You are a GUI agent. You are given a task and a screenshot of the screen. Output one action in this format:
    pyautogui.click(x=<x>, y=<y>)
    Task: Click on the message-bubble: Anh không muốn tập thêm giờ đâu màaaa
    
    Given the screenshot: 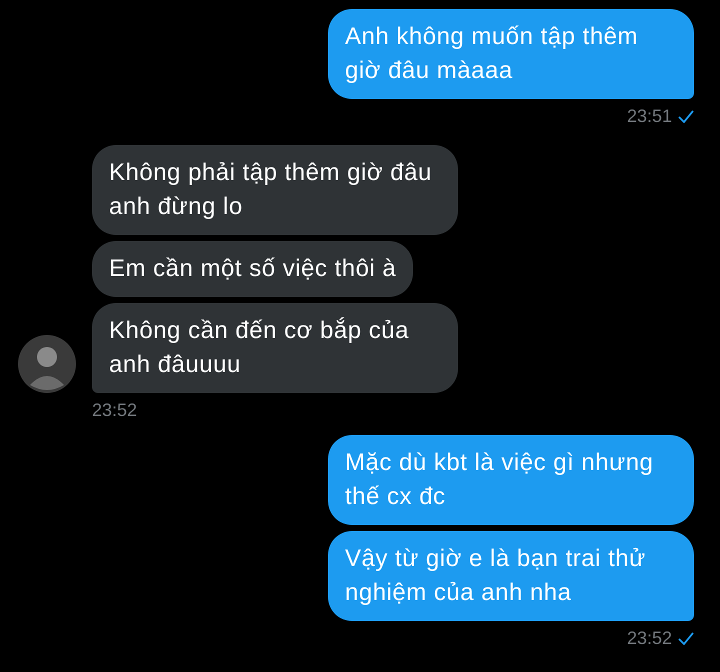 What is the action you would take?
    pyautogui.click(x=511, y=54)
    